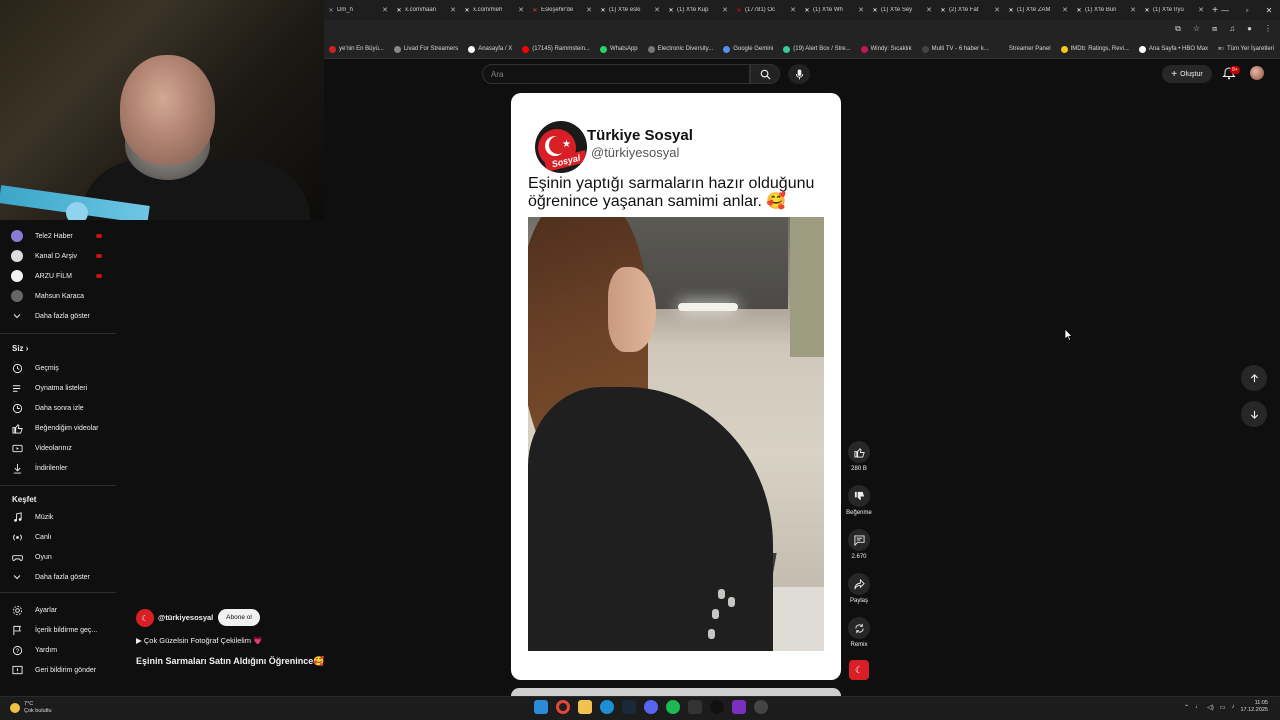 The image size is (1280, 720). I want to click on minimize-button: —, so click(1225, 10).